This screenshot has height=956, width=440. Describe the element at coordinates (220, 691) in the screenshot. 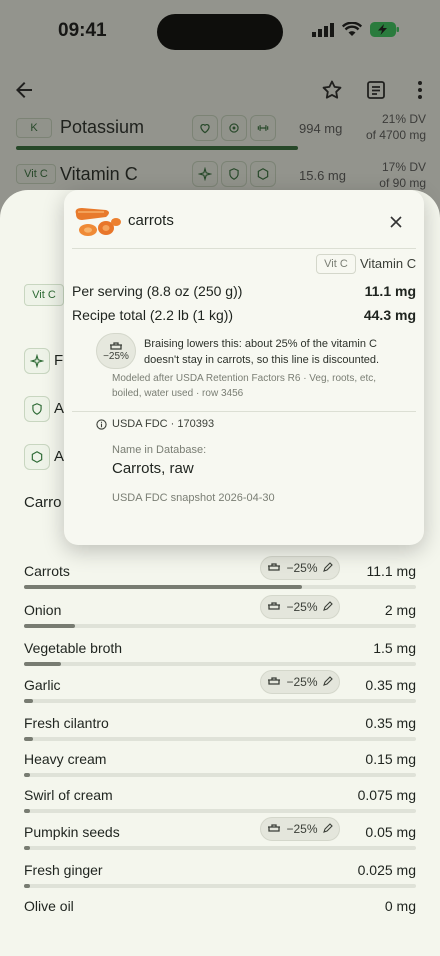

I see `ingredient-row: Garlic 0.35 mg −25%` at that location.